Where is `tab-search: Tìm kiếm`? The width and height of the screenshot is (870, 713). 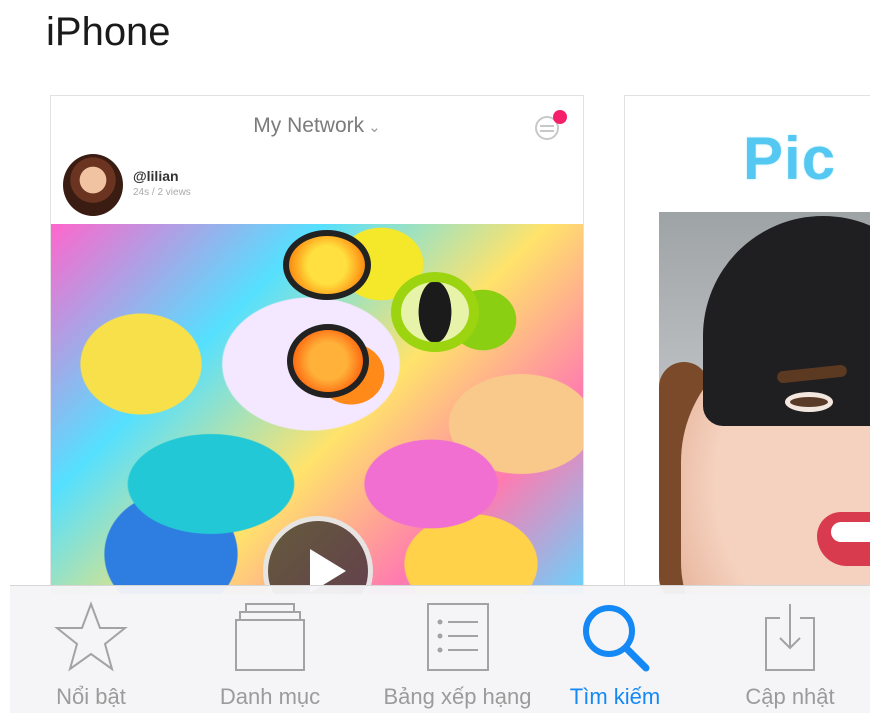 tab-search: Tìm kiếm is located at coordinates (615, 649).